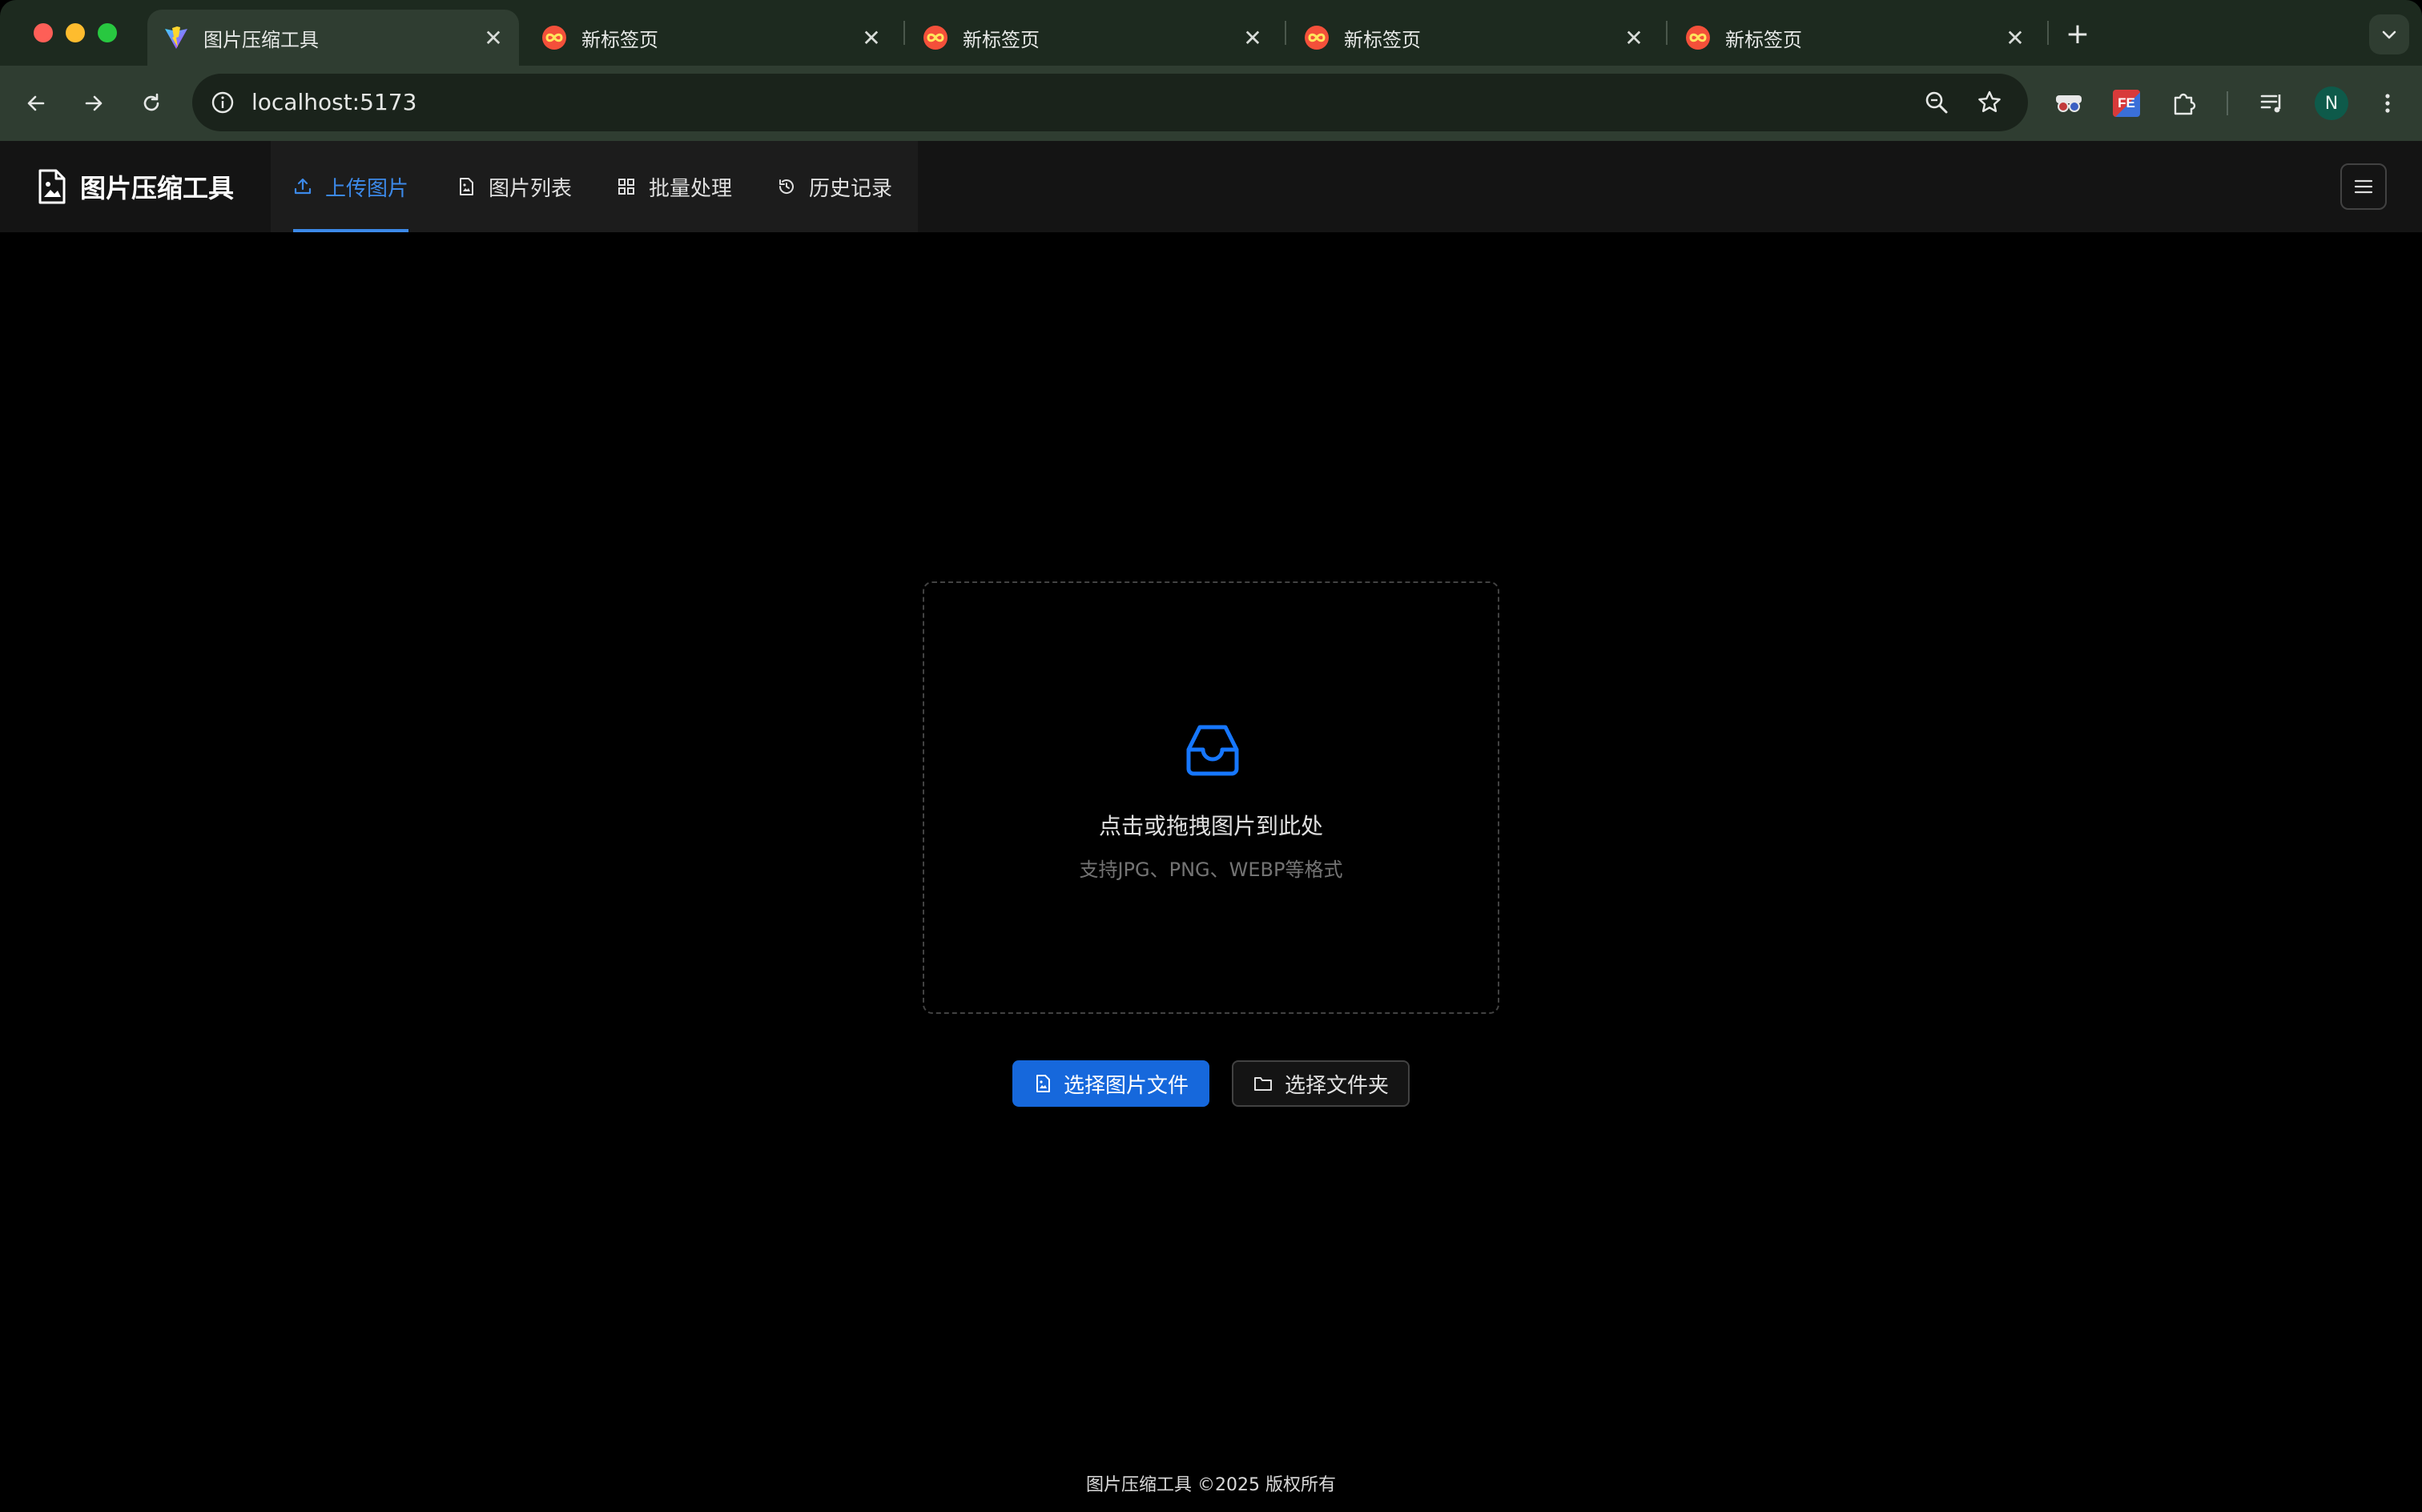 This screenshot has width=2422, height=1512. What do you see at coordinates (1212, 750) in the screenshot?
I see `inbox-icon` at bounding box center [1212, 750].